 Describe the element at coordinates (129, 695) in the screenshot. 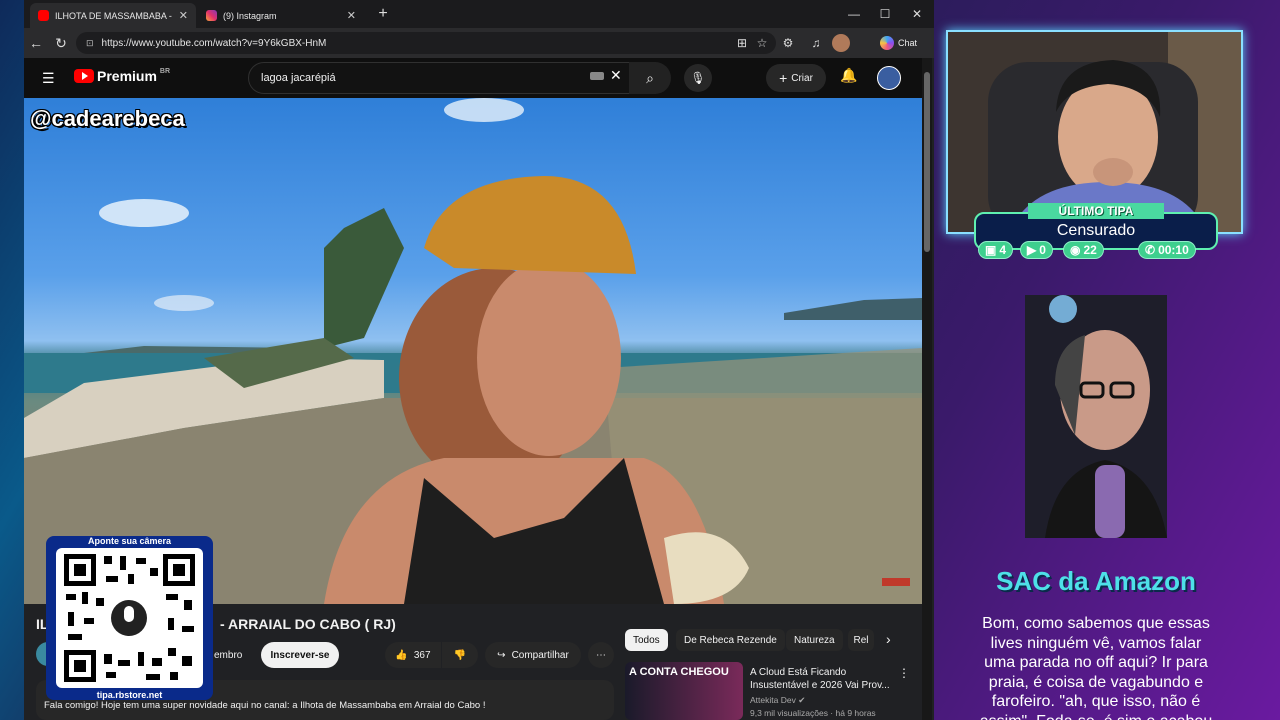

I see `qr-bottom-text: tipa.rbstore.net` at that location.